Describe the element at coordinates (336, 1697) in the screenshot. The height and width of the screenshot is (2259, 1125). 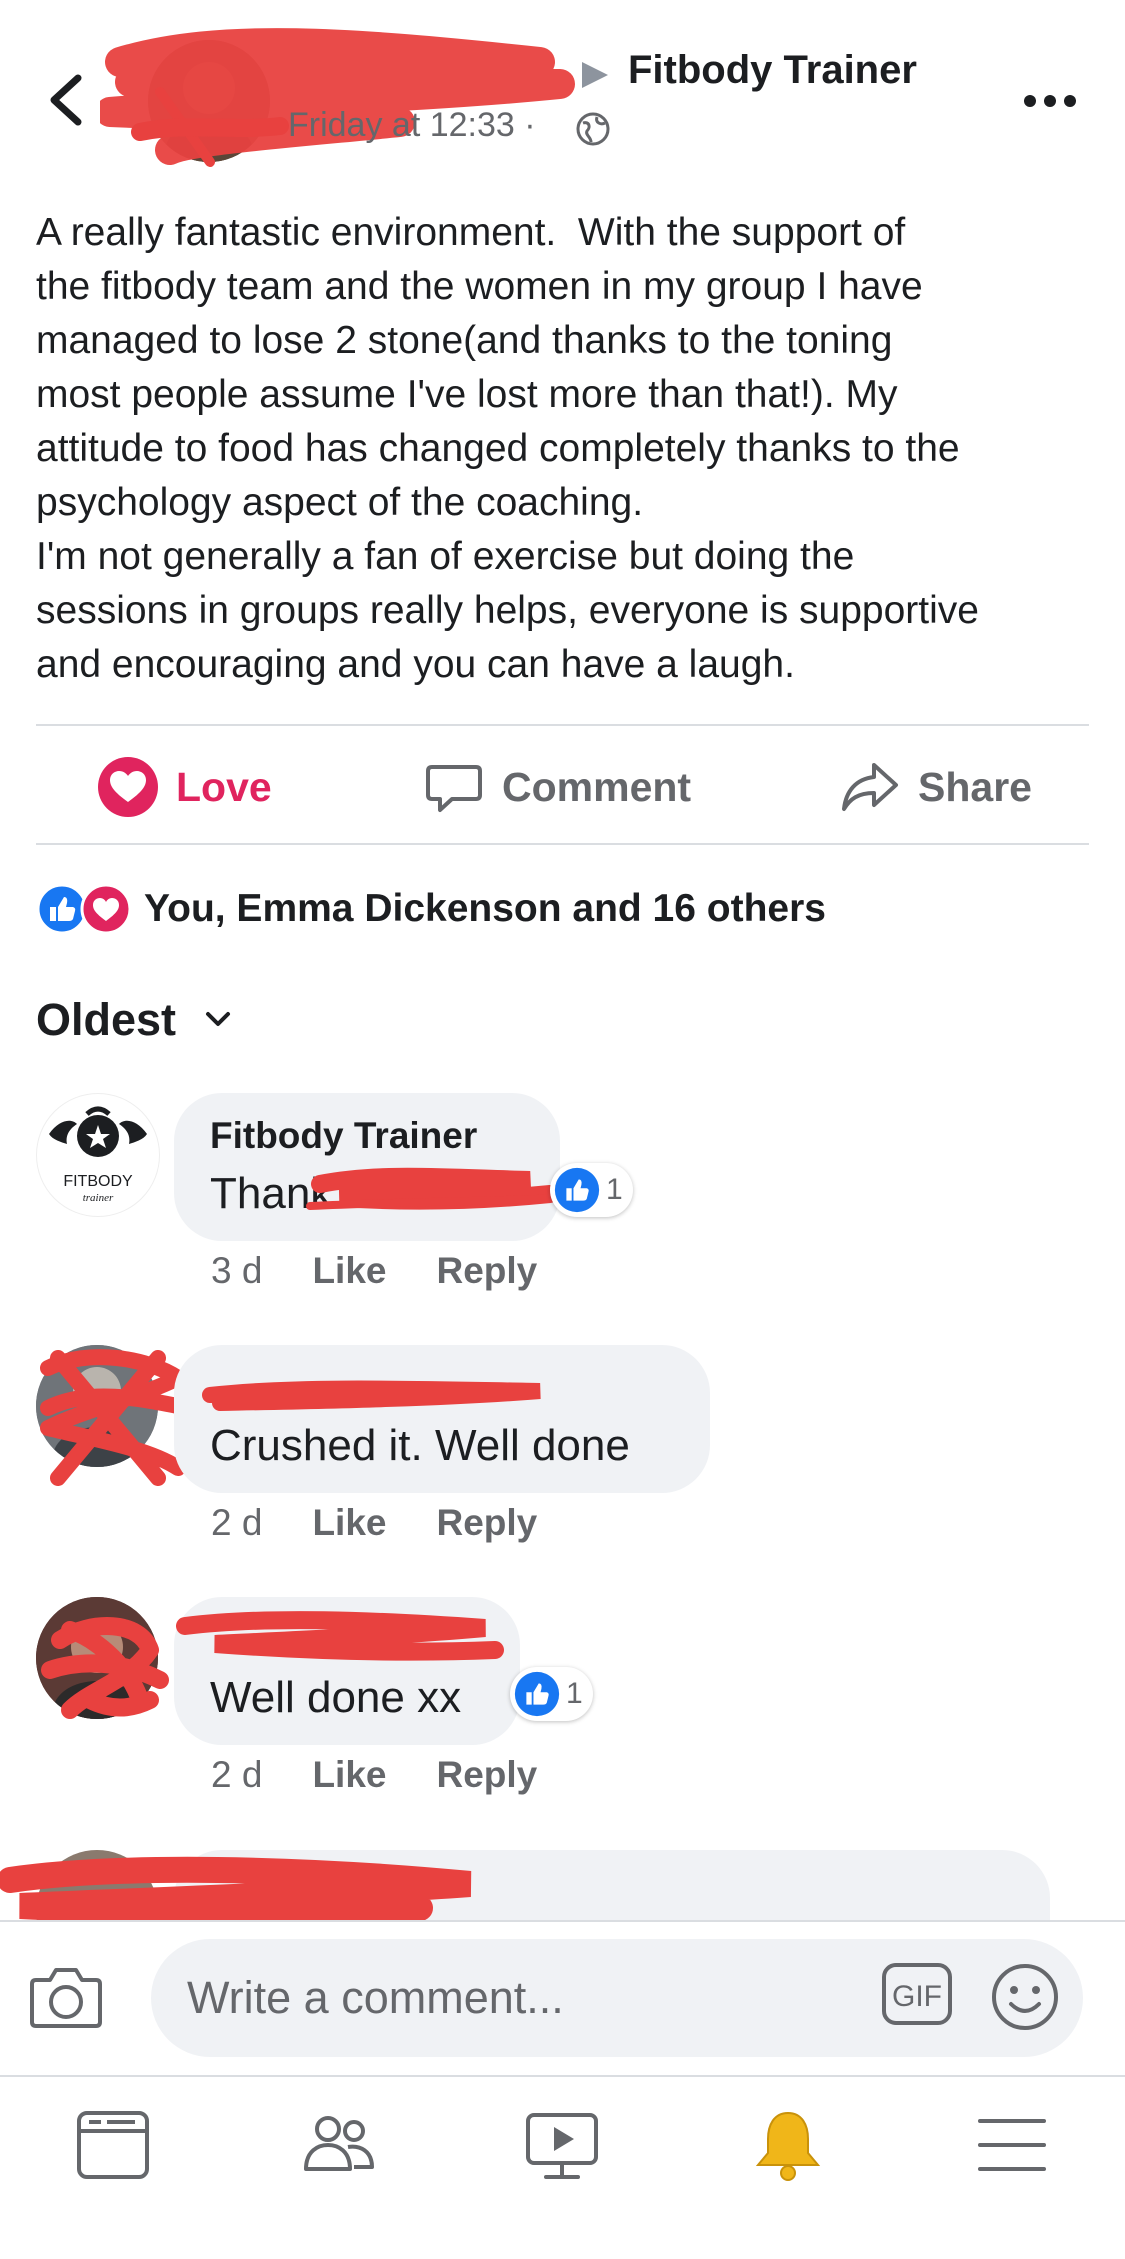
I see `comment-text: Well done xx` at that location.